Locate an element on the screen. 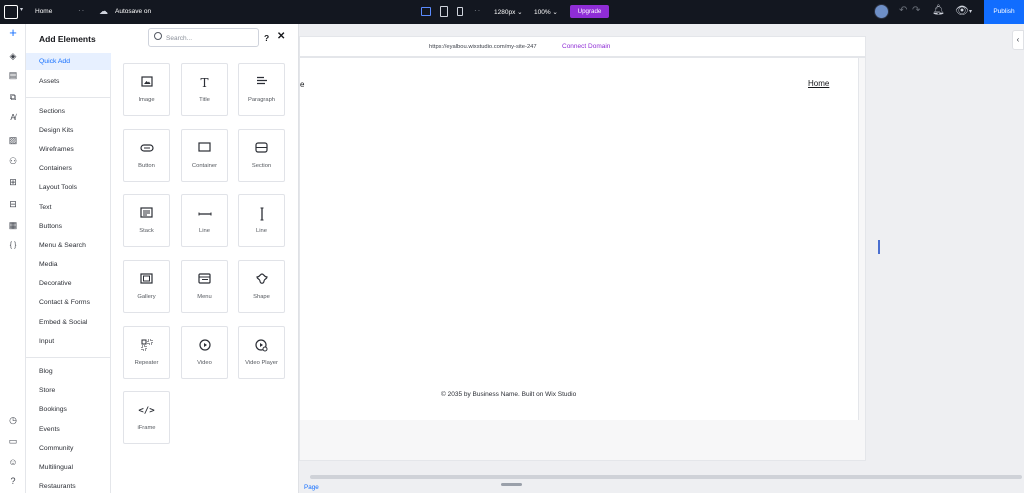 The image size is (1024, 493). add-stack-tile: Stack is located at coordinates (146, 220).